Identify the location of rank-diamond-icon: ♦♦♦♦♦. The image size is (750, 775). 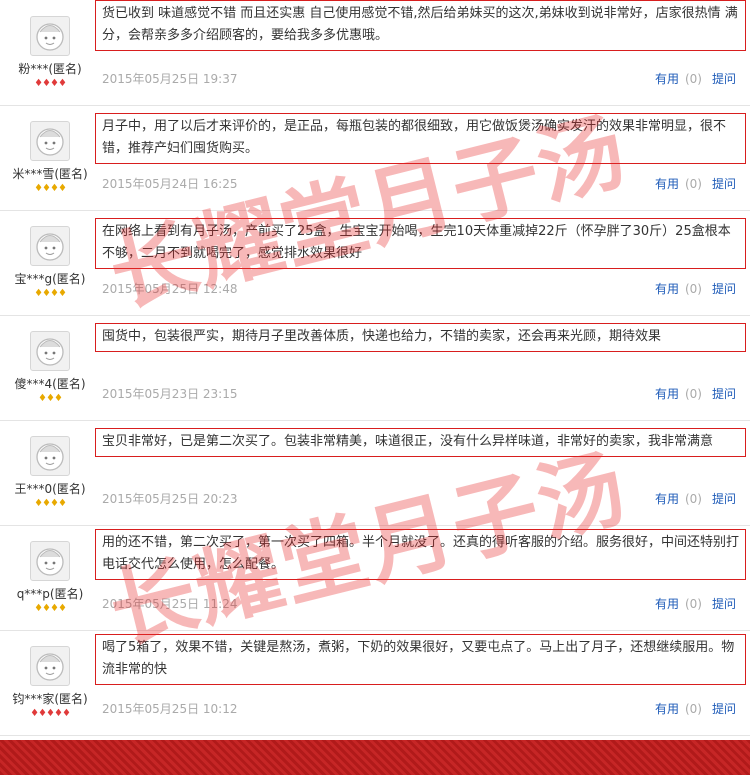
(50, 713).